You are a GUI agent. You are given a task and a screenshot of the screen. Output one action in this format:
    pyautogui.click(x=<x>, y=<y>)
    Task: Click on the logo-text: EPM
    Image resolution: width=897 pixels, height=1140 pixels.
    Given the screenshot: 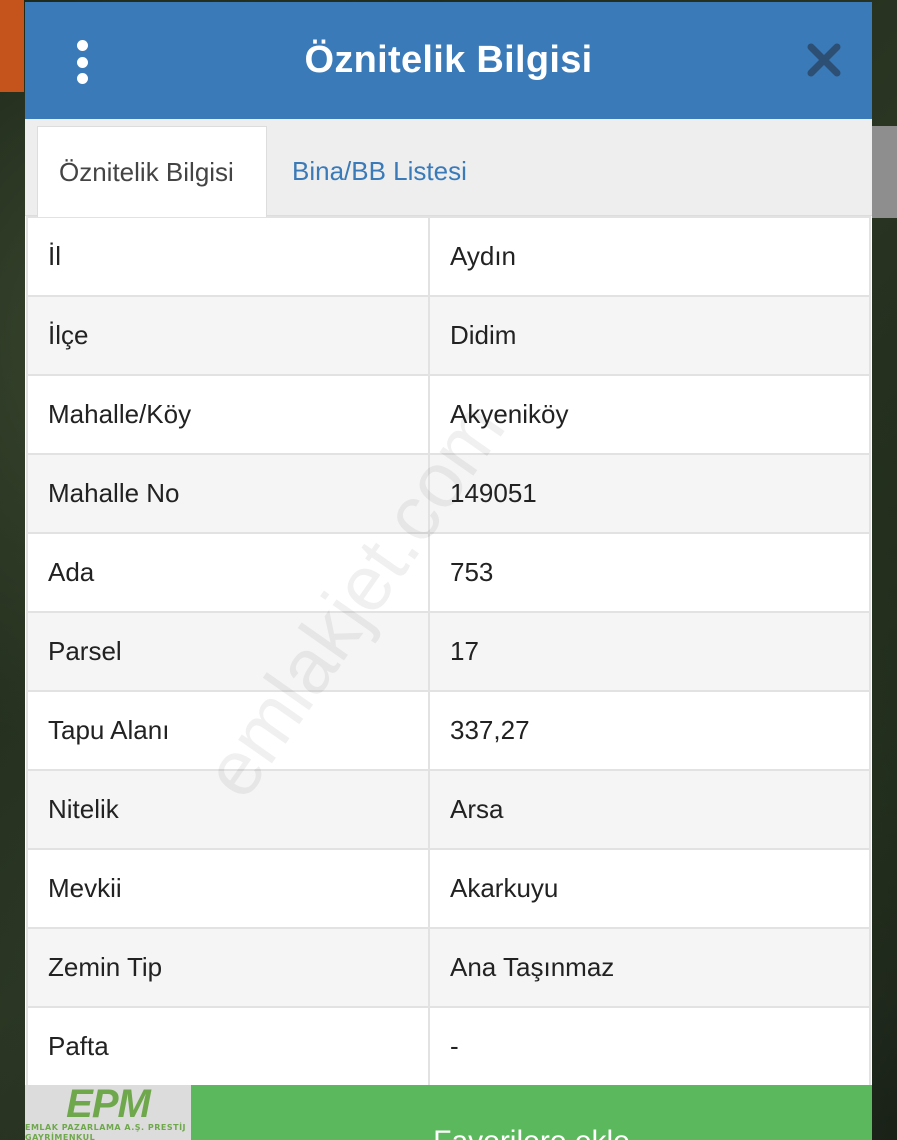 What is the action you would take?
    pyautogui.click(x=108, y=1105)
    